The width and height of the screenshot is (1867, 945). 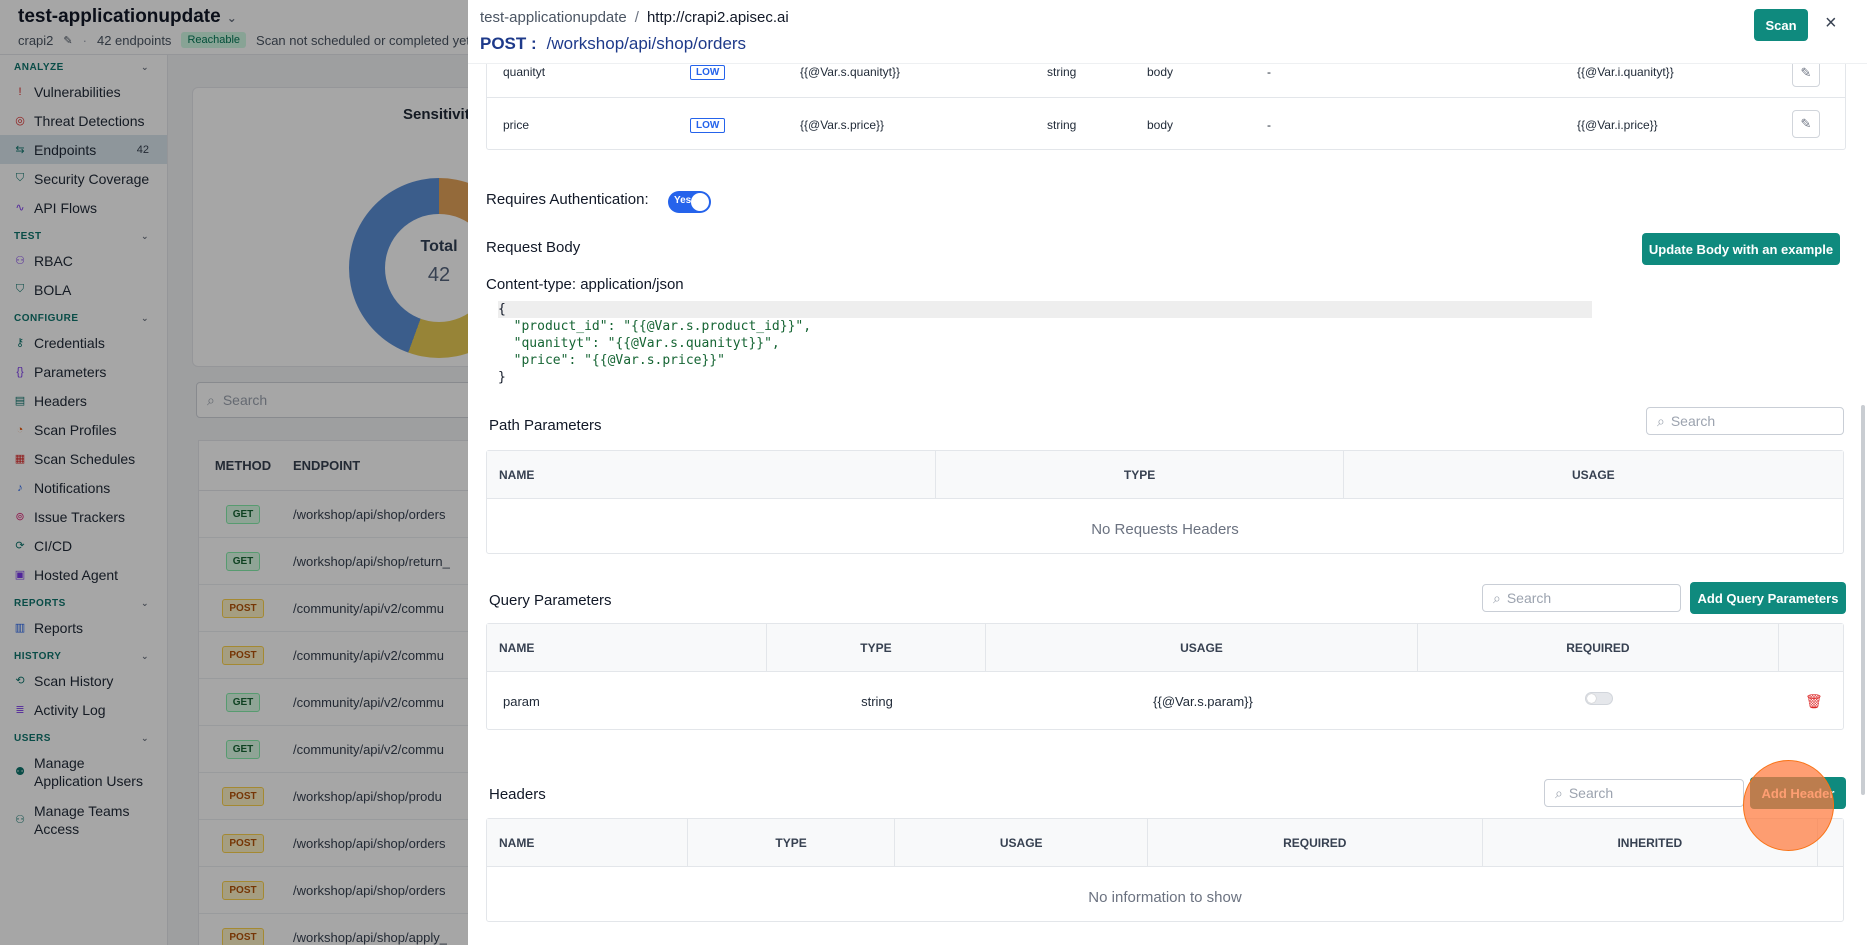 I want to click on path-parameters-table: NAME TYPE USAGE No Requests Headers, so click(x=1165, y=502).